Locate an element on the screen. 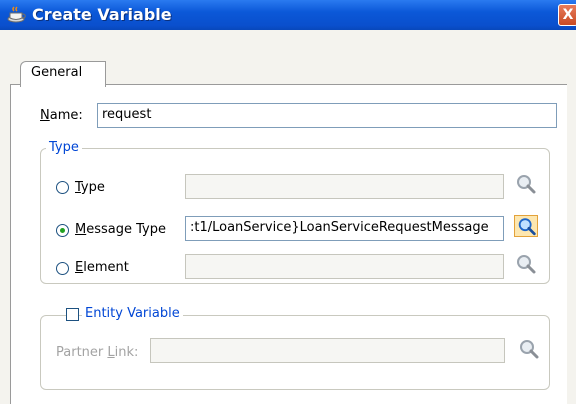 The height and width of the screenshot is (404, 576). radio-selected-dot is located at coordinates (62, 230).